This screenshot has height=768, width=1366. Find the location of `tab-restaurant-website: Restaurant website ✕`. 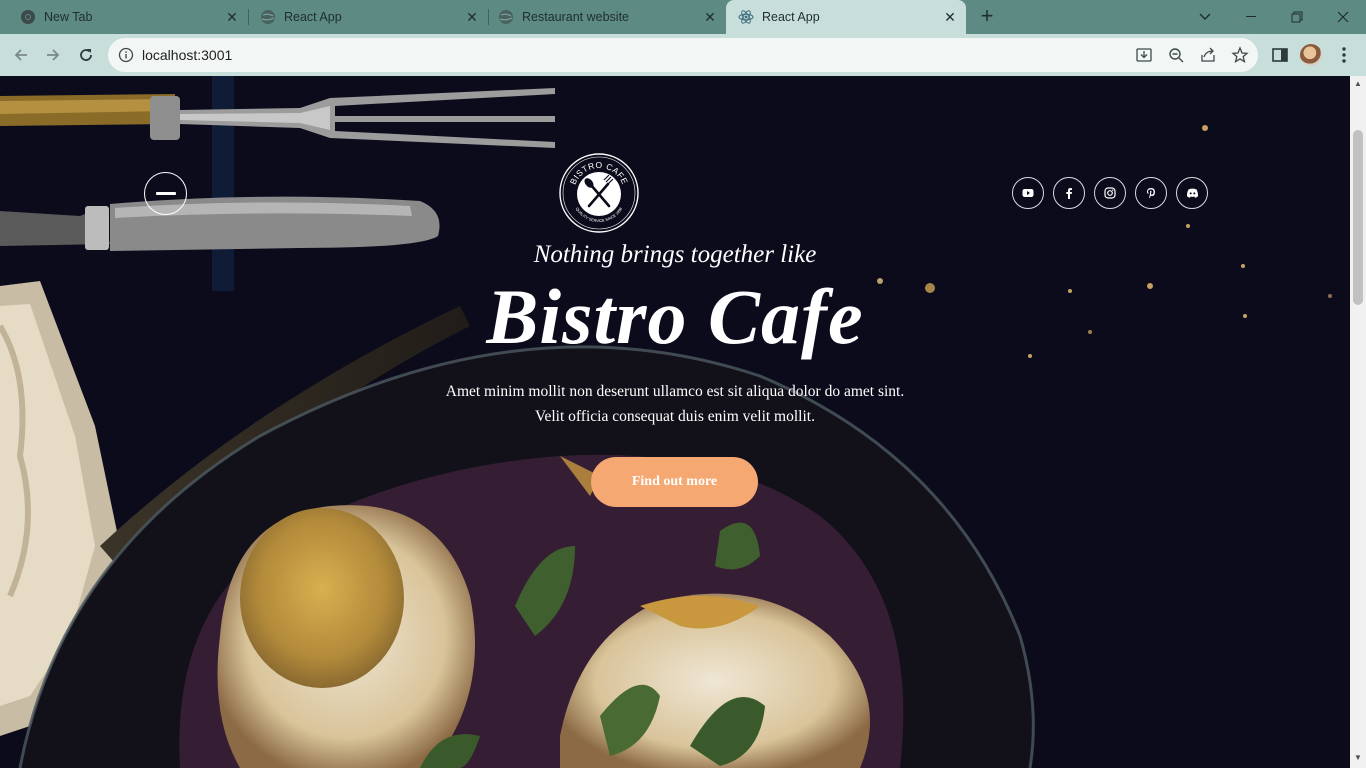

tab-restaurant-website: Restaurant website ✕ is located at coordinates (602, 17).